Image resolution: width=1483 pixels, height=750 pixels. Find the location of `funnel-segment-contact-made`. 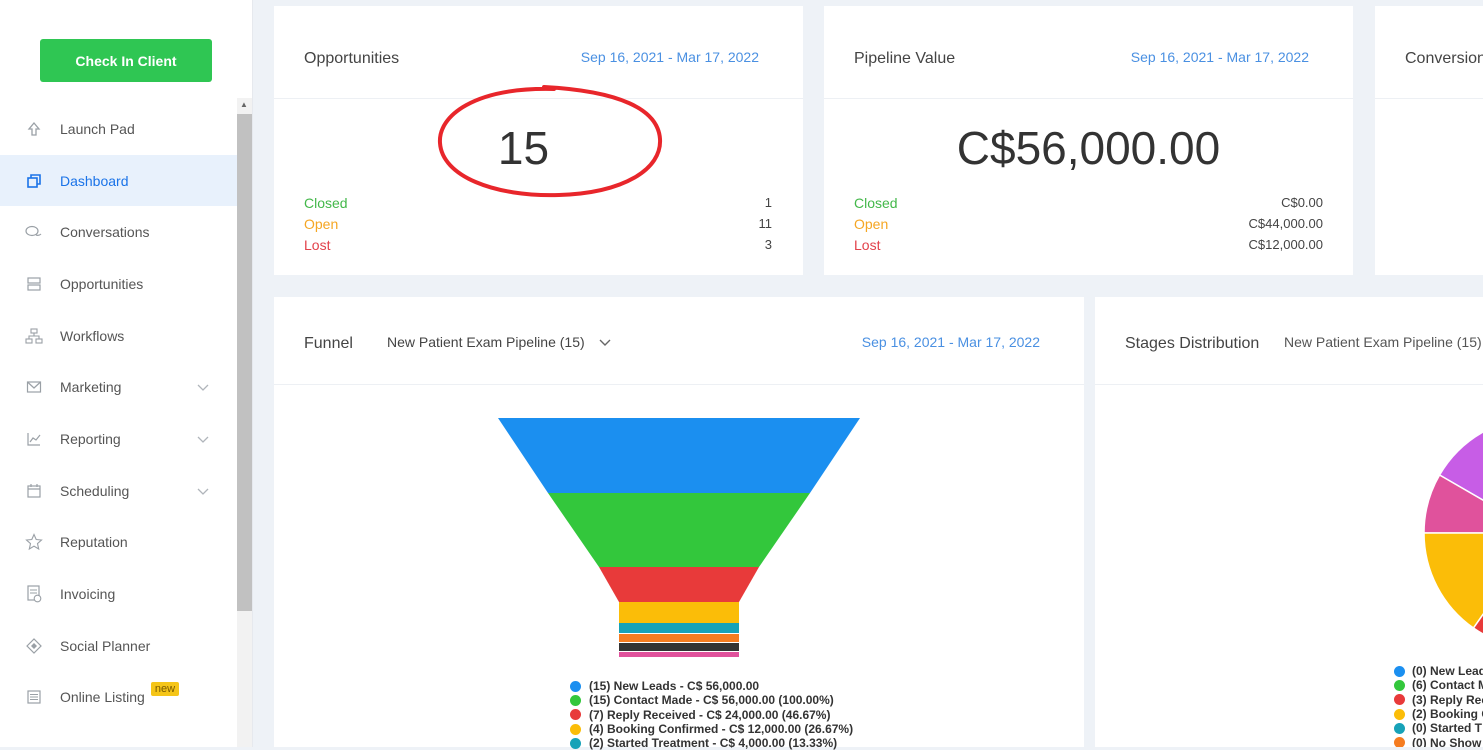

funnel-segment-contact-made is located at coordinates (679, 530).